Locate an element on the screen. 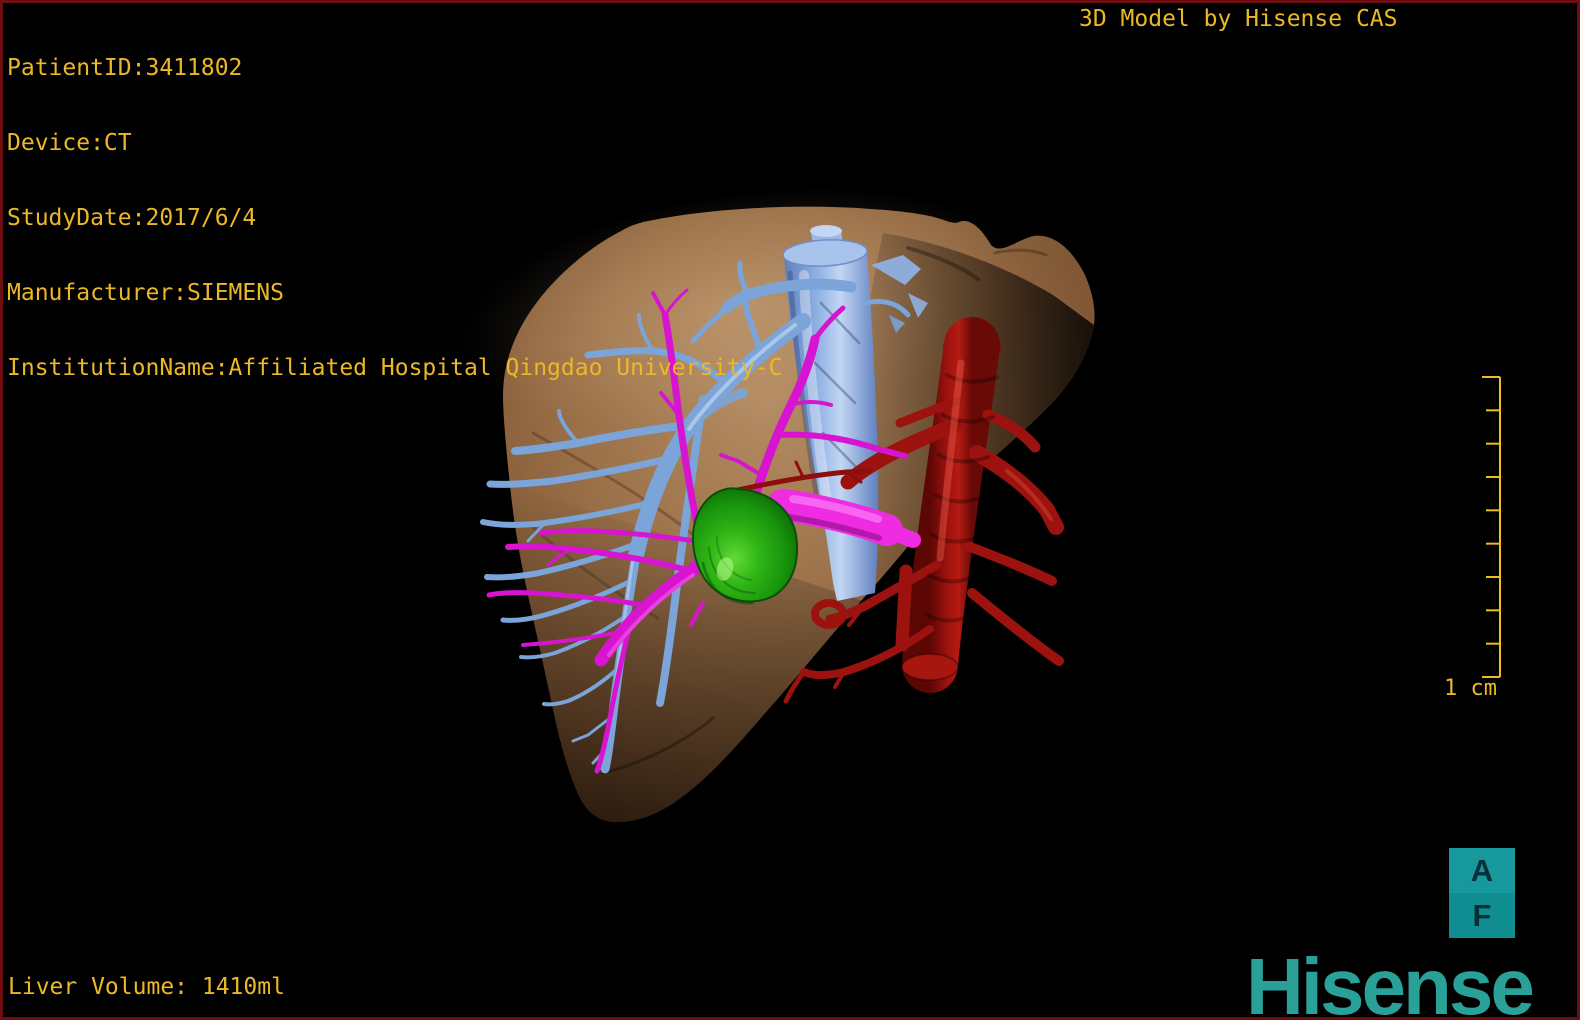  orientation-anterior: A is located at coordinates (1482, 870).